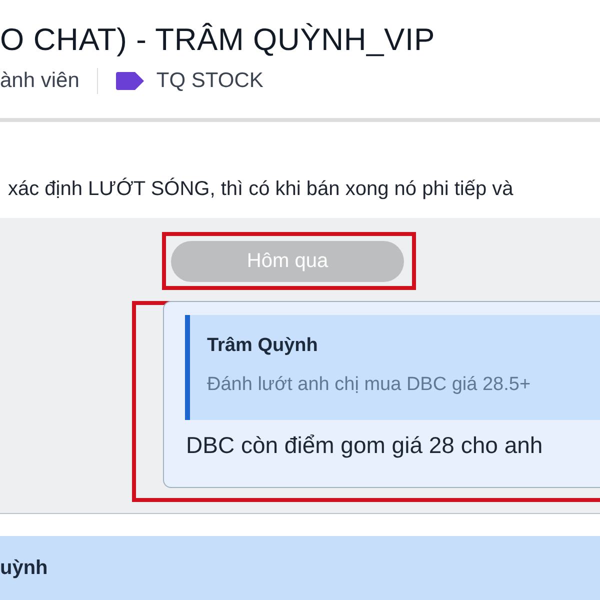 The height and width of the screenshot is (600, 600). I want to click on pinned-message-text: xác định LƯỚT SÓNG, thì có khi bán xong nó phi tiếp và, so click(261, 189).